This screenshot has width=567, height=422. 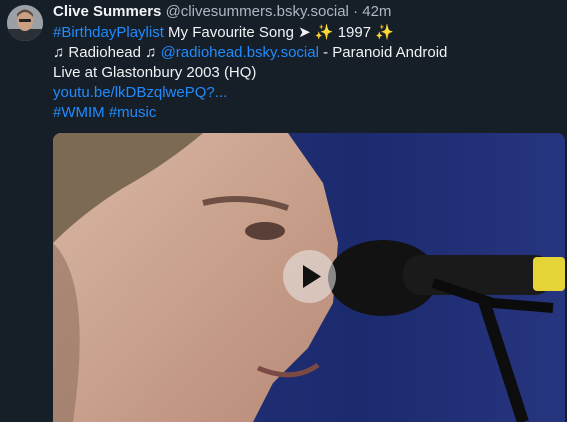 I want to click on author-name: Clive Summers, so click(x=107, y=11).